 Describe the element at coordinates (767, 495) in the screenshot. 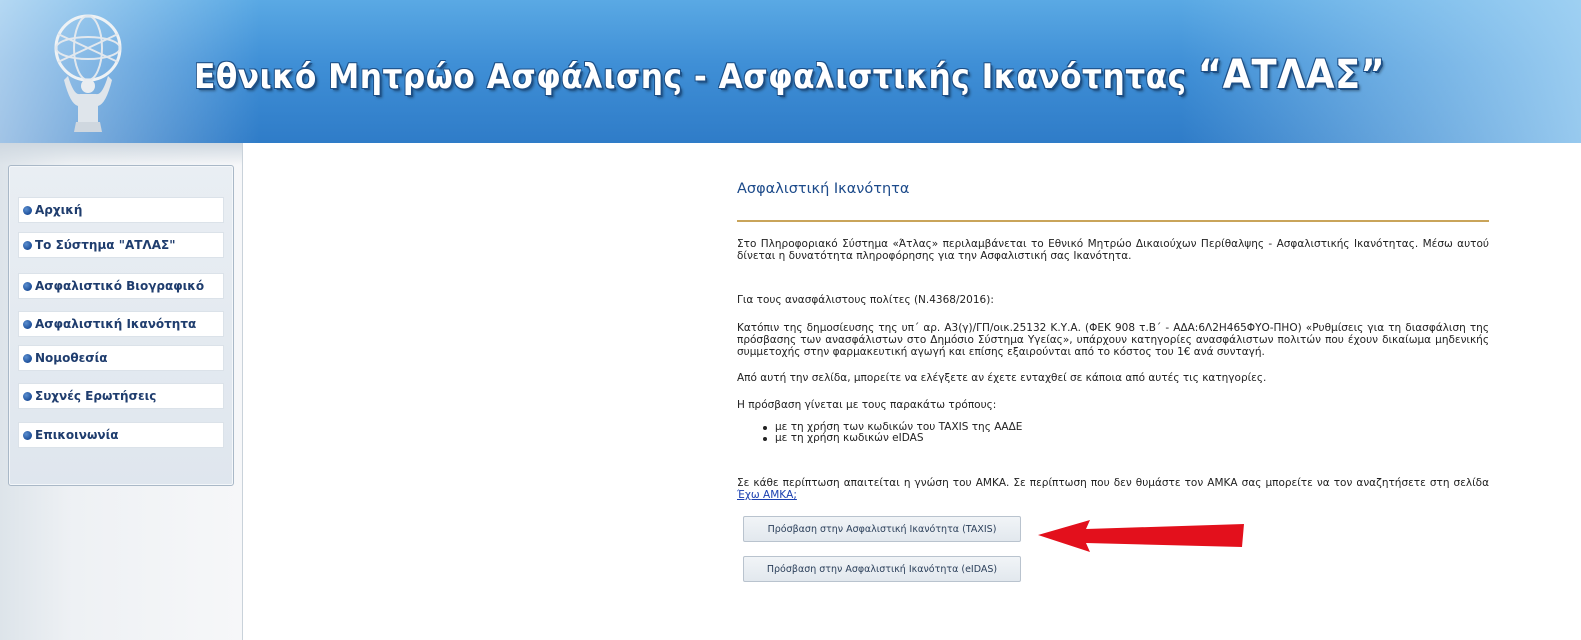

I see `amka-link: Έχω ΑΜΚΑ;` at that location.